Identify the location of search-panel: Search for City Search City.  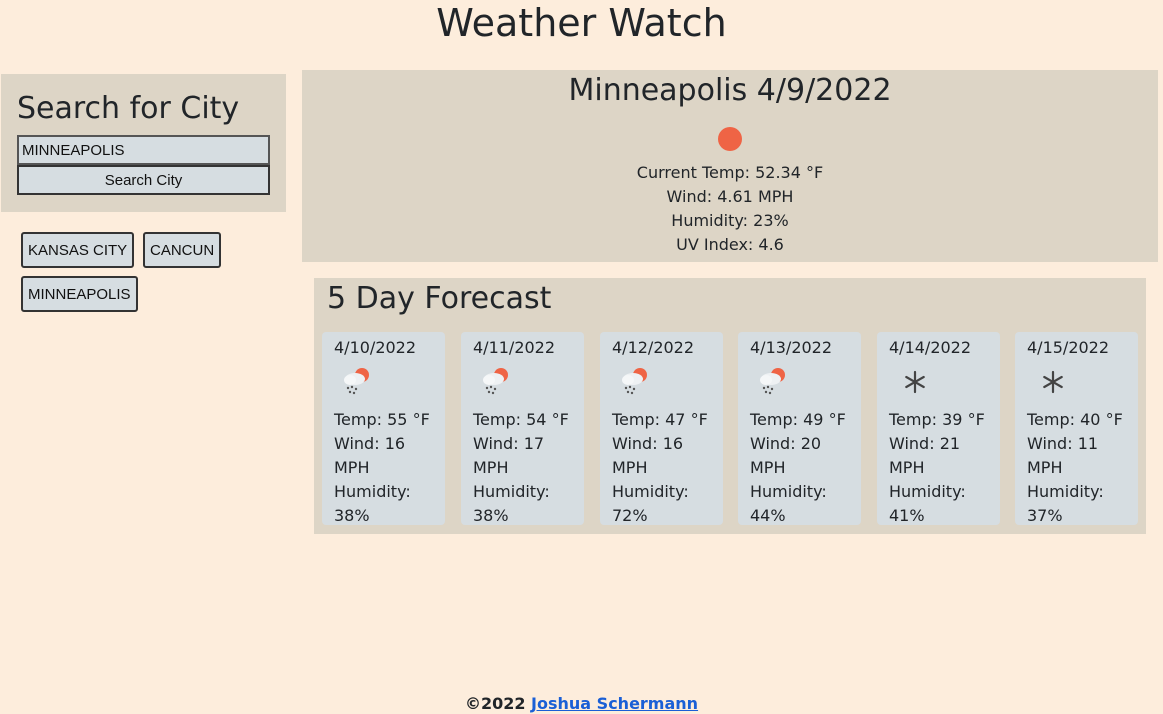
(143, 143).